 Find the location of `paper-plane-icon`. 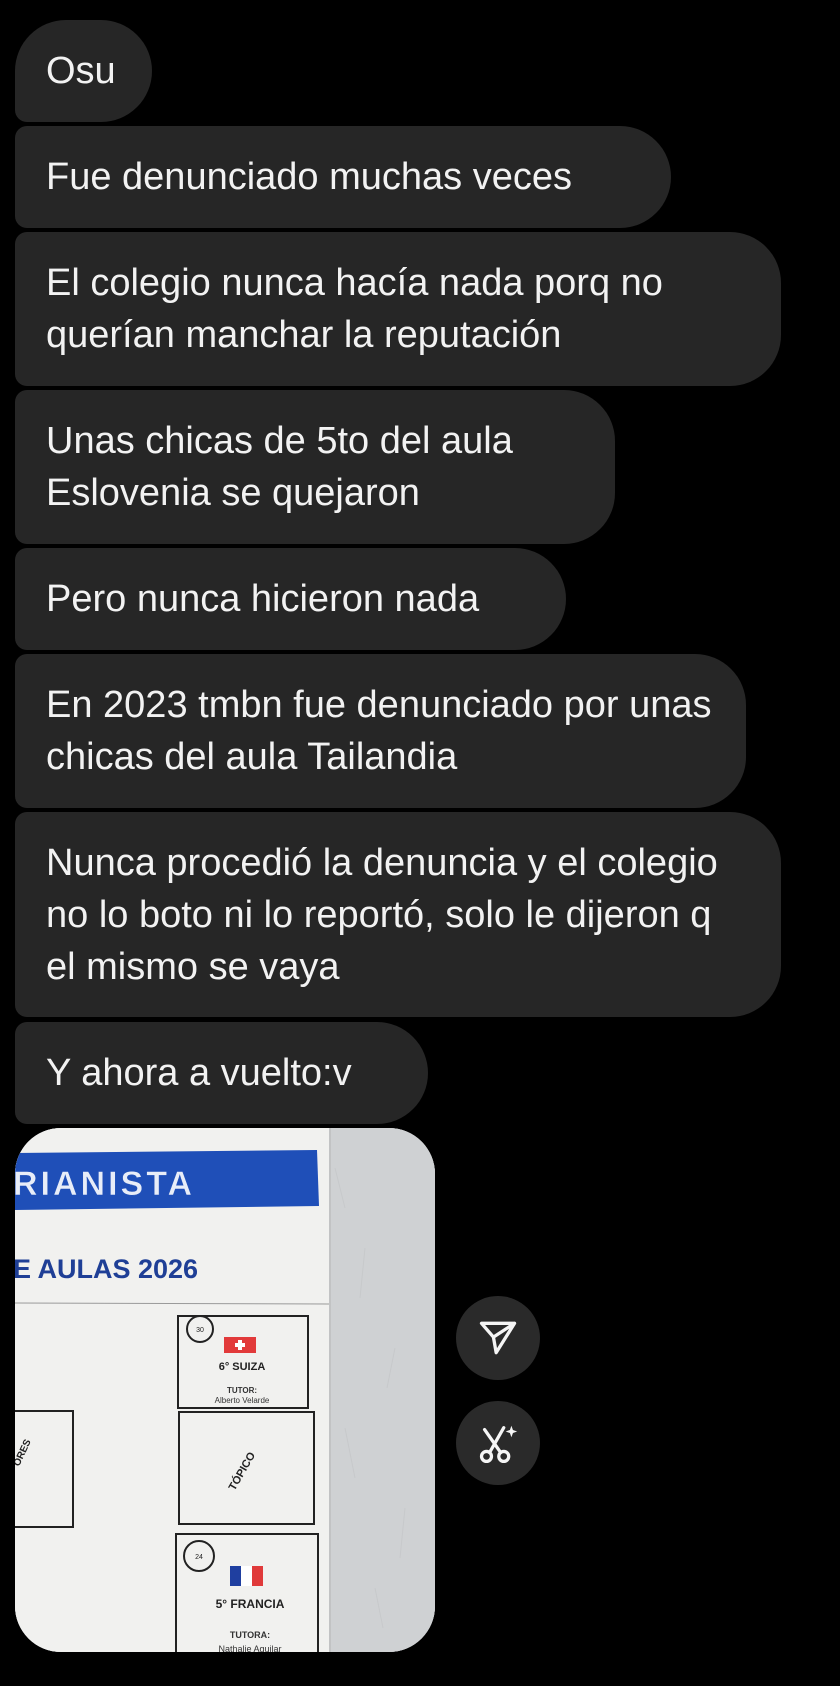

paper-plane-icon is located at coordinates (498, 1338).